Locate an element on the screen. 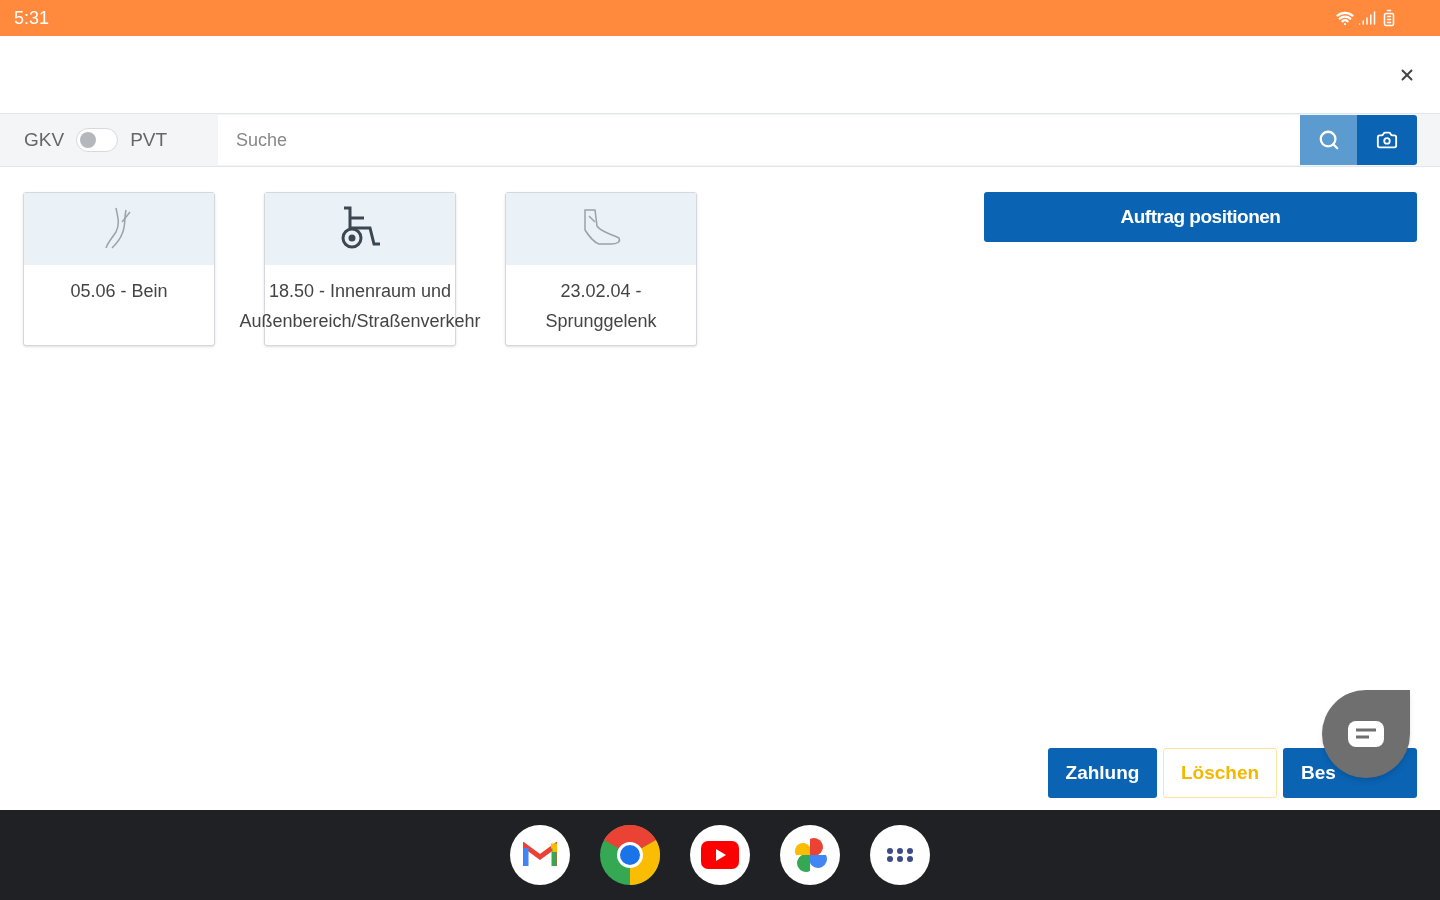  card-label: 05.06 - Bein is located at coordinates (119, 291).